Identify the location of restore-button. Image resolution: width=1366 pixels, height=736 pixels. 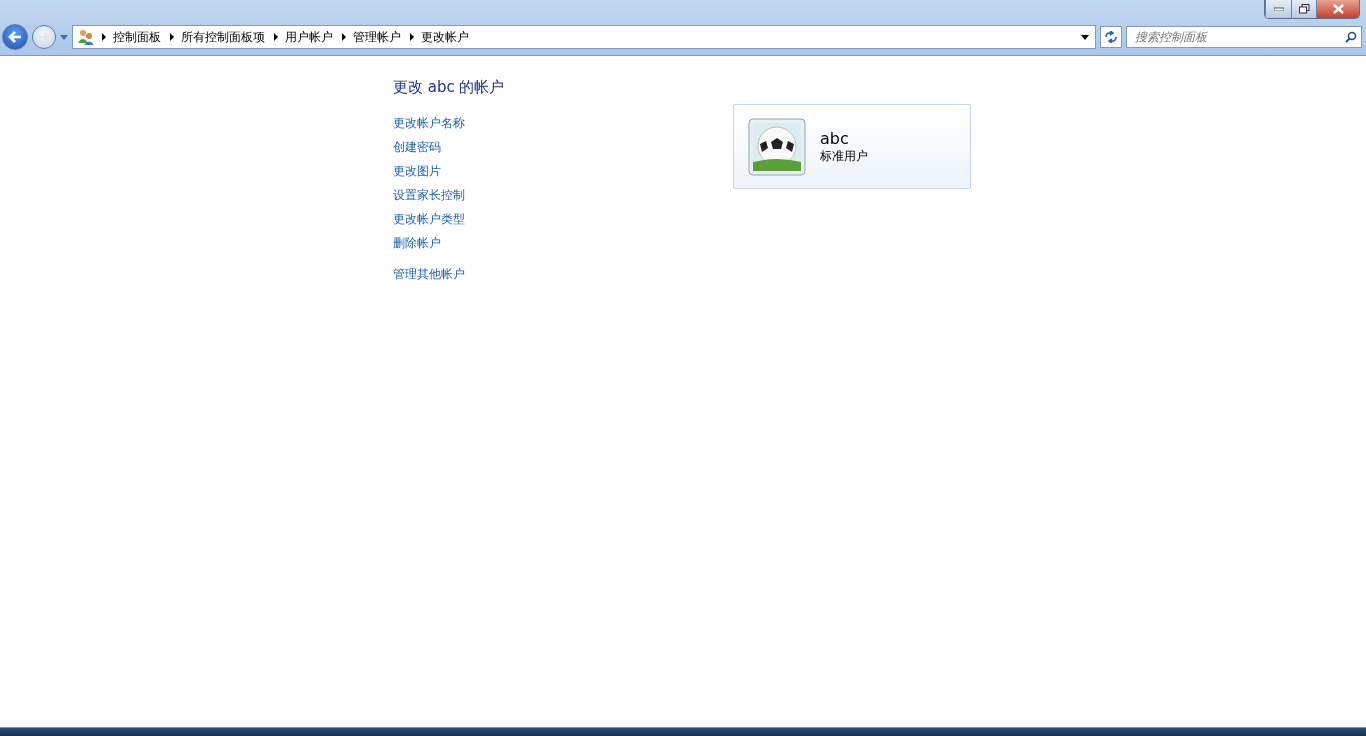
(1303, 9).